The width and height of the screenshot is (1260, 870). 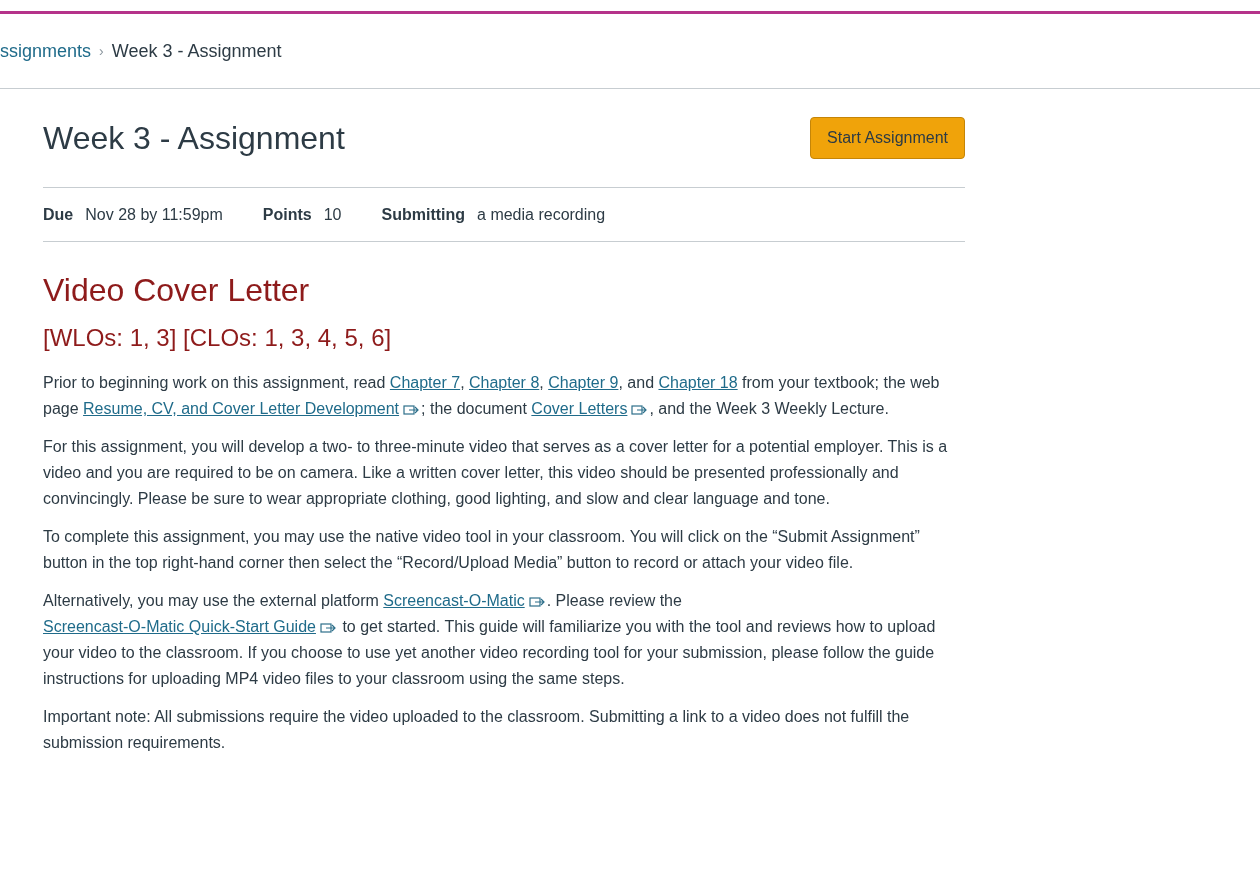 I want to click on page-title: Week 3 - Assignment, so click(x=194, y=138).